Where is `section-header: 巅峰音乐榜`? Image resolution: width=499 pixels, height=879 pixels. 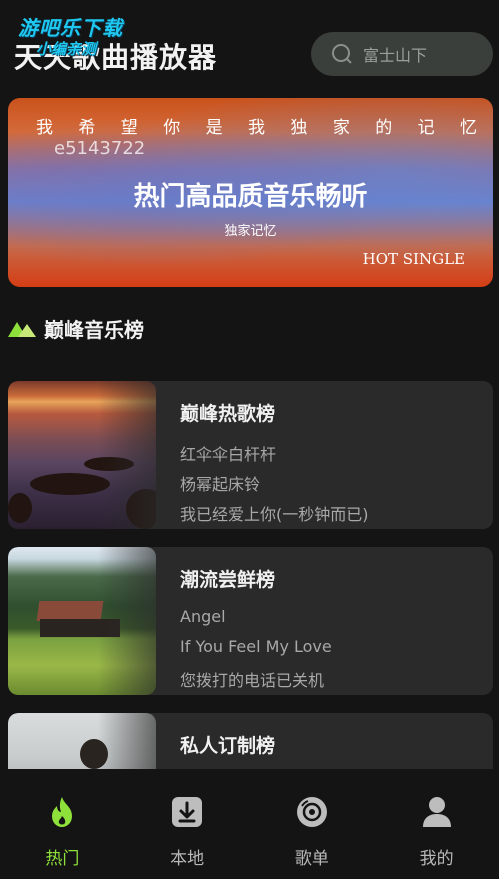
section-header: 巅峰音乐榜 is located at coordinates (76, 328).